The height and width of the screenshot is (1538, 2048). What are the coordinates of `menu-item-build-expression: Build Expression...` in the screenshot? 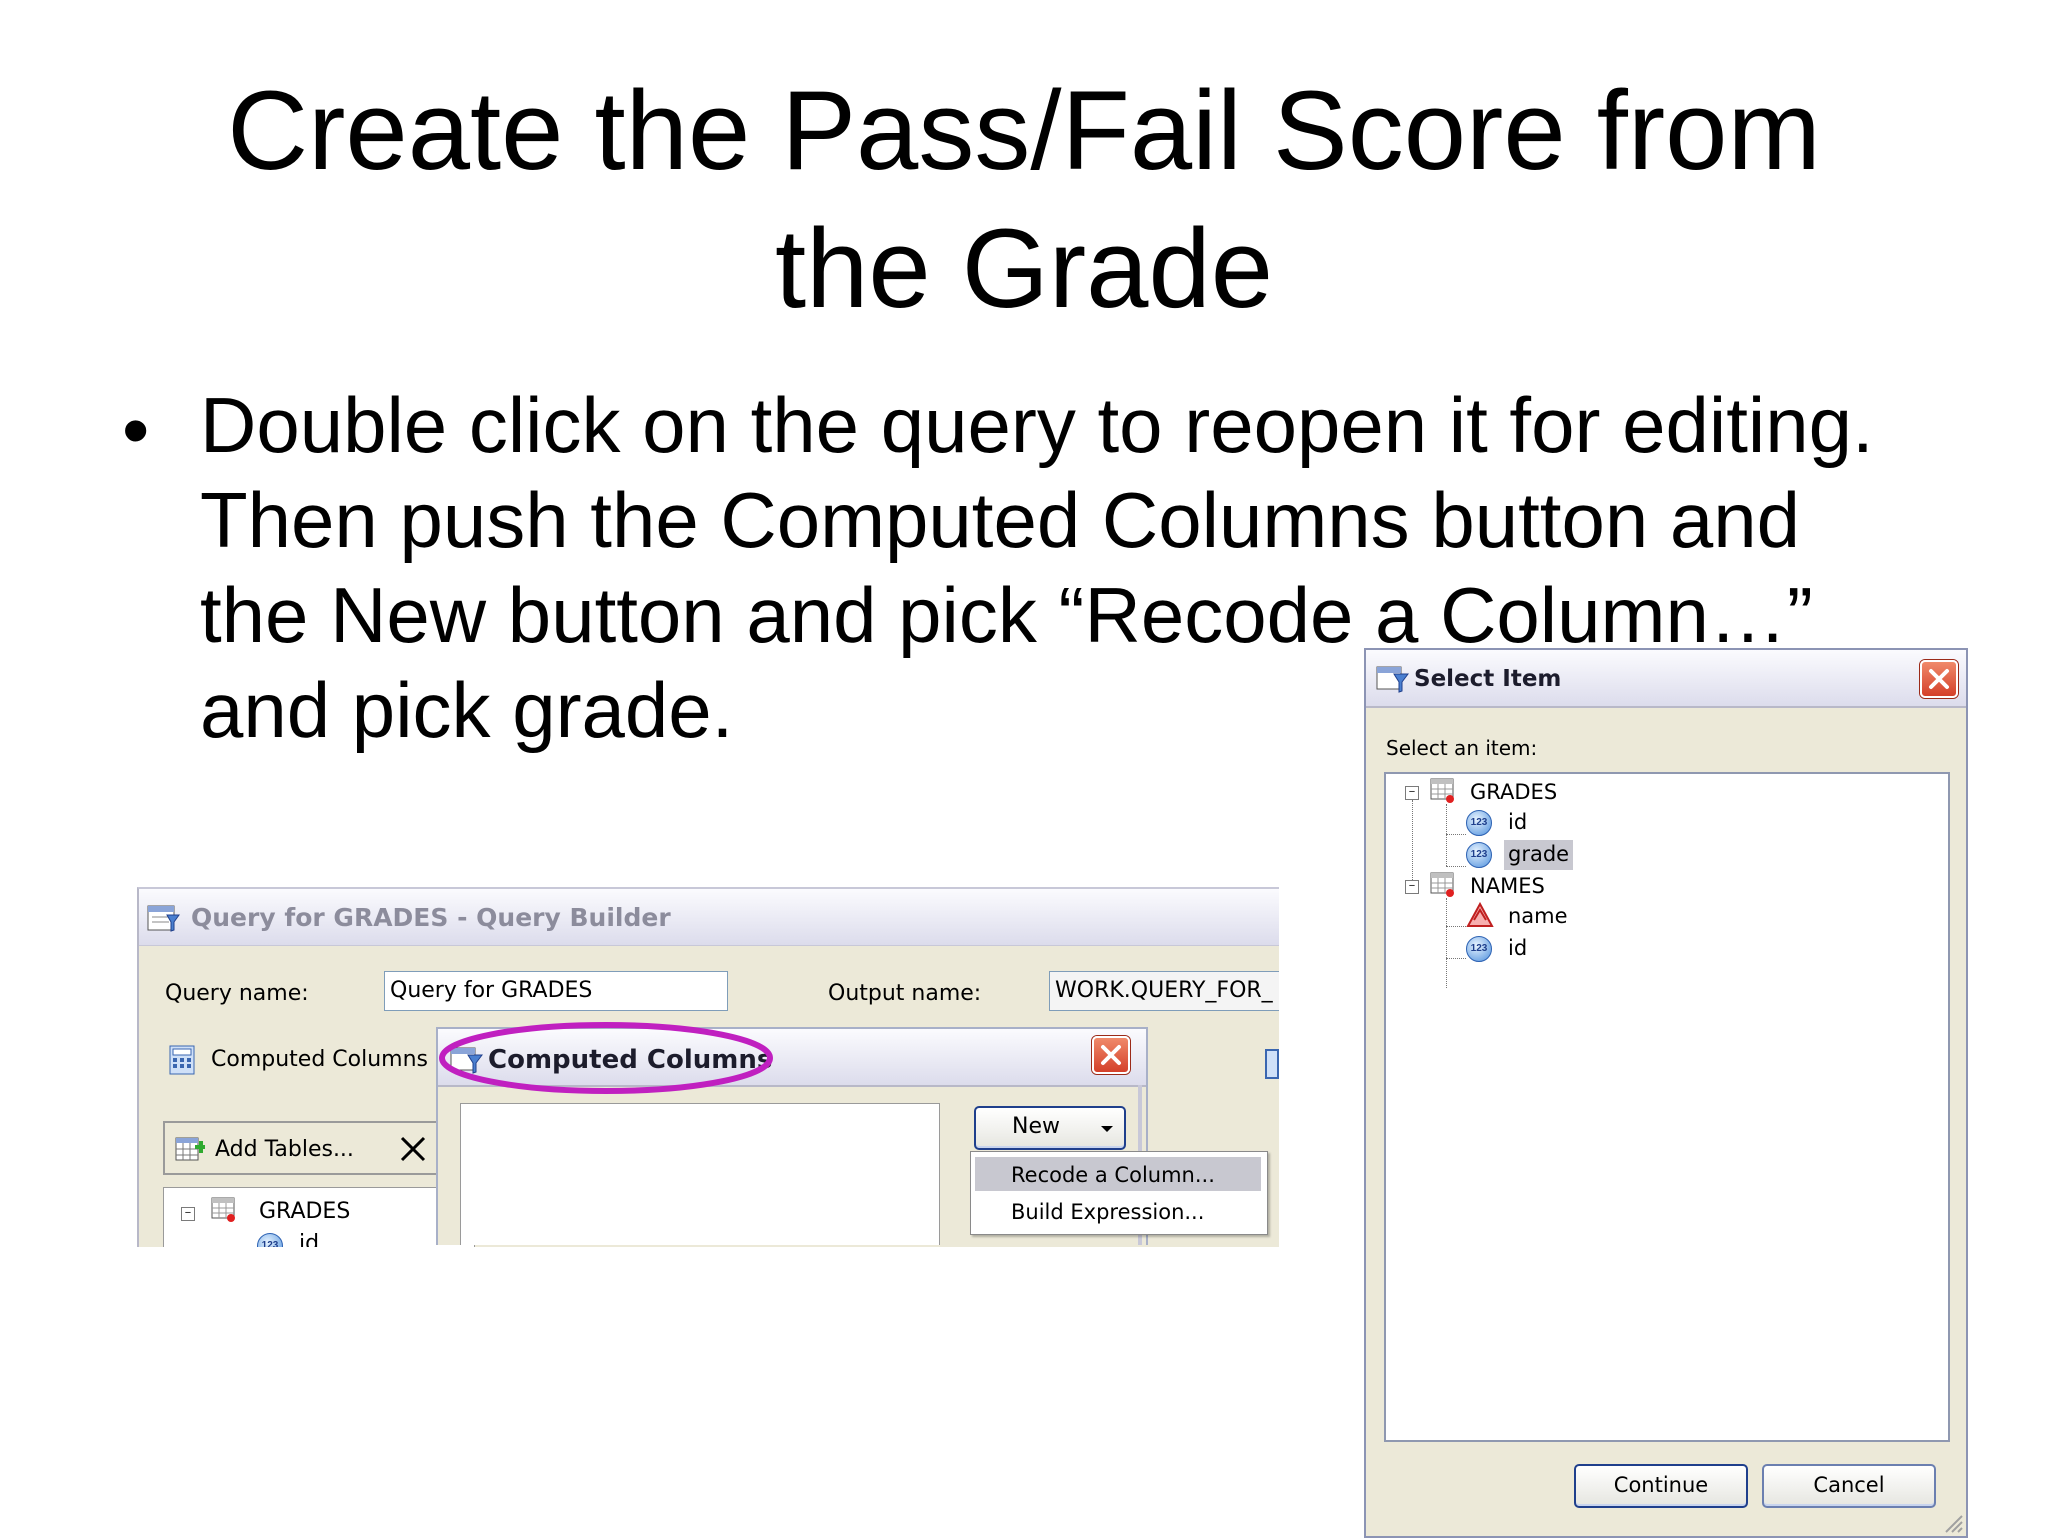 It's located at (1118, 1211).